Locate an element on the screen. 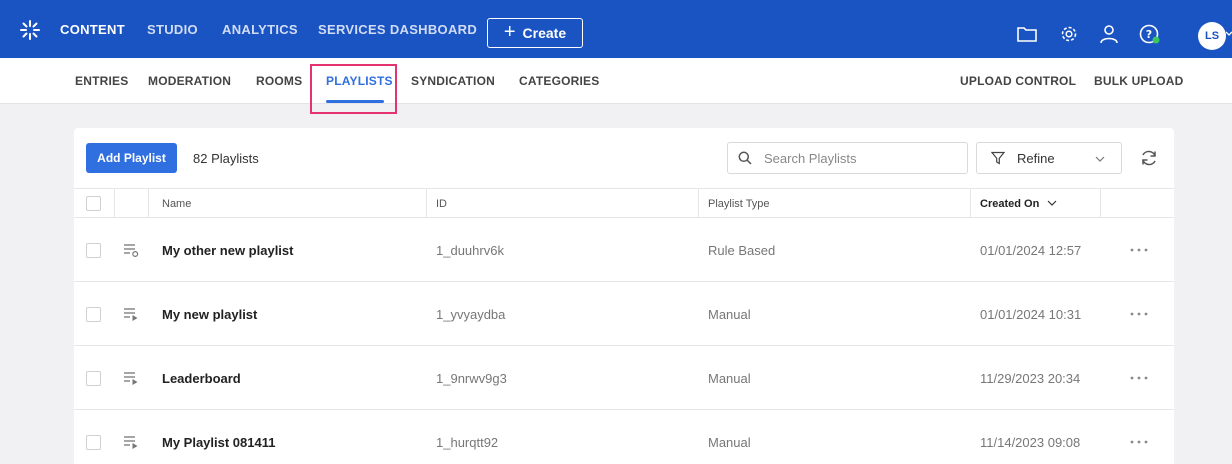  create-label: Create is located at coordinates (544, 33).